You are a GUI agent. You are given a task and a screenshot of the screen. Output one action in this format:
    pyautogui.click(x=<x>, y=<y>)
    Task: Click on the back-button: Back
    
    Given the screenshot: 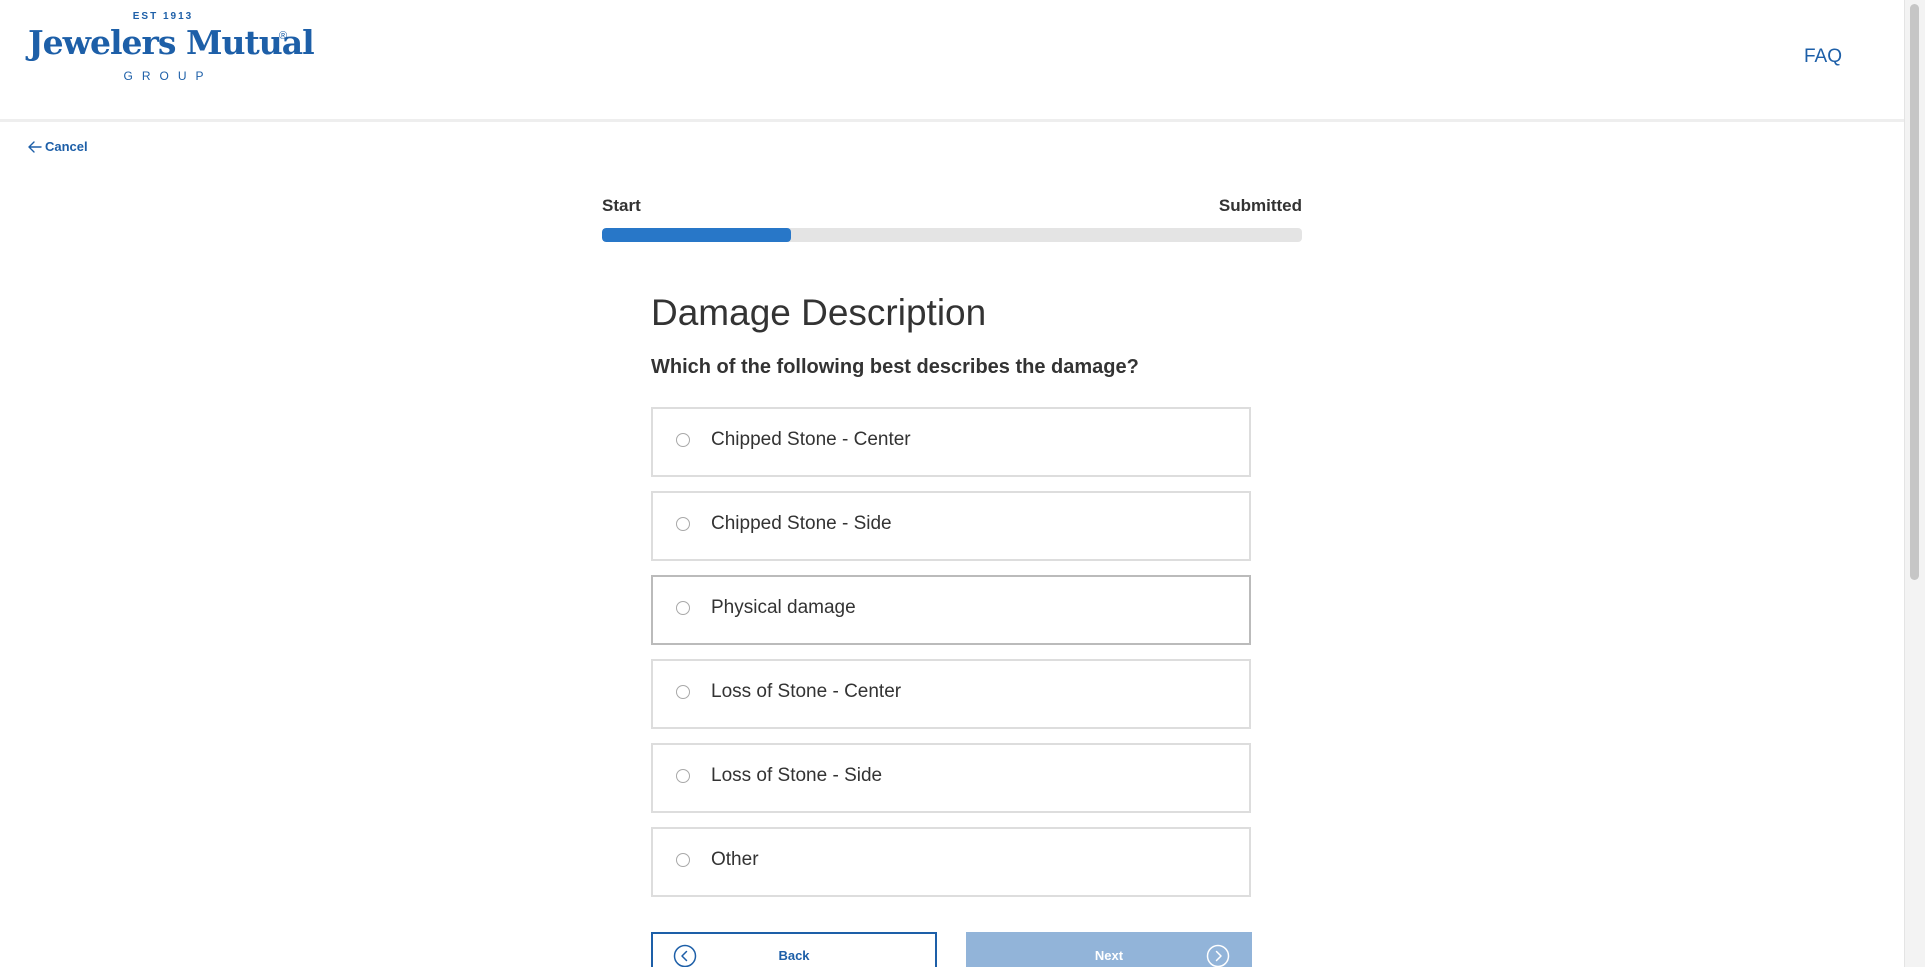 What is the action you would take?
    pyautogui.click(x=794, y=949)
    